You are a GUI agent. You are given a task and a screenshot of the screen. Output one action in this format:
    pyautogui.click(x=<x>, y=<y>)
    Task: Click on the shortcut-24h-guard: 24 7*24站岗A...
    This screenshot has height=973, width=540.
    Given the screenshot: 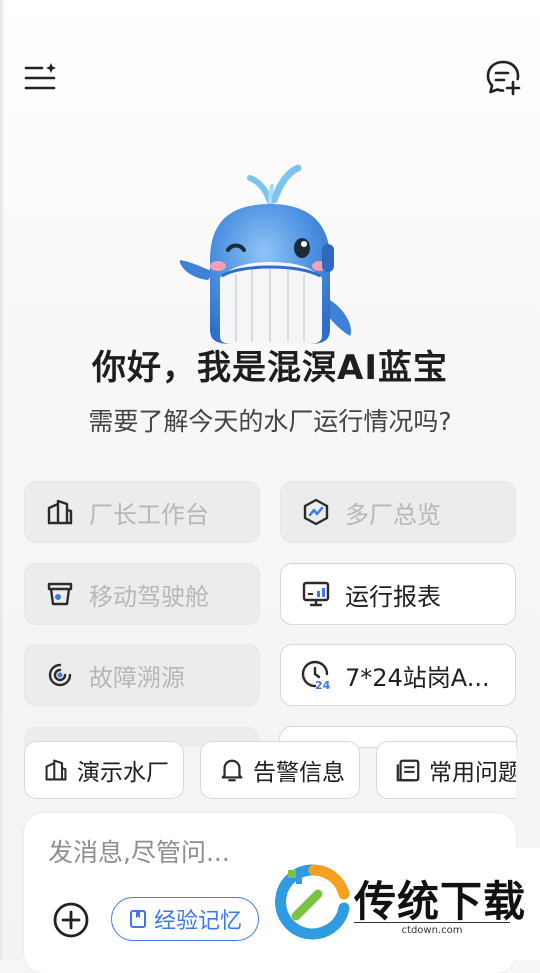 What is the action you would take?
    pyautogui.click(x=398, y=675)
    